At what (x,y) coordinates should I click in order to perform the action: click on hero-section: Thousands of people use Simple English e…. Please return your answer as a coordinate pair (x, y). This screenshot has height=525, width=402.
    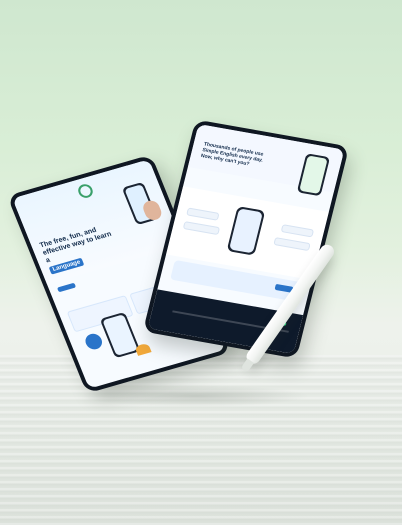
    Looking at the image, I should click on (266, 160).